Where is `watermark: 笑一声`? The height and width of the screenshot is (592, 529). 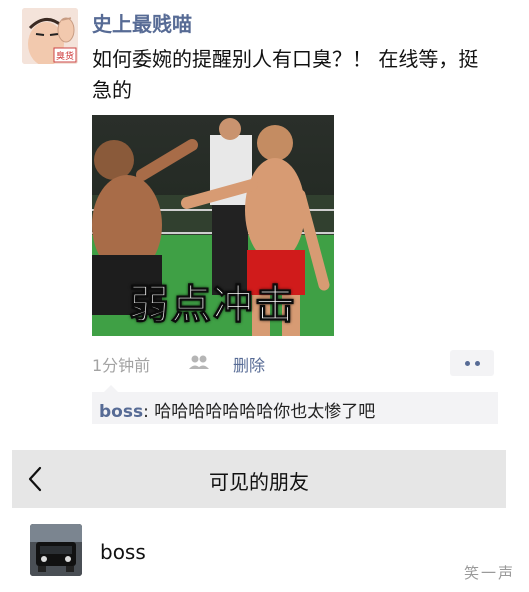
watermark: 笑一声 is located at coordinates (490, 573).